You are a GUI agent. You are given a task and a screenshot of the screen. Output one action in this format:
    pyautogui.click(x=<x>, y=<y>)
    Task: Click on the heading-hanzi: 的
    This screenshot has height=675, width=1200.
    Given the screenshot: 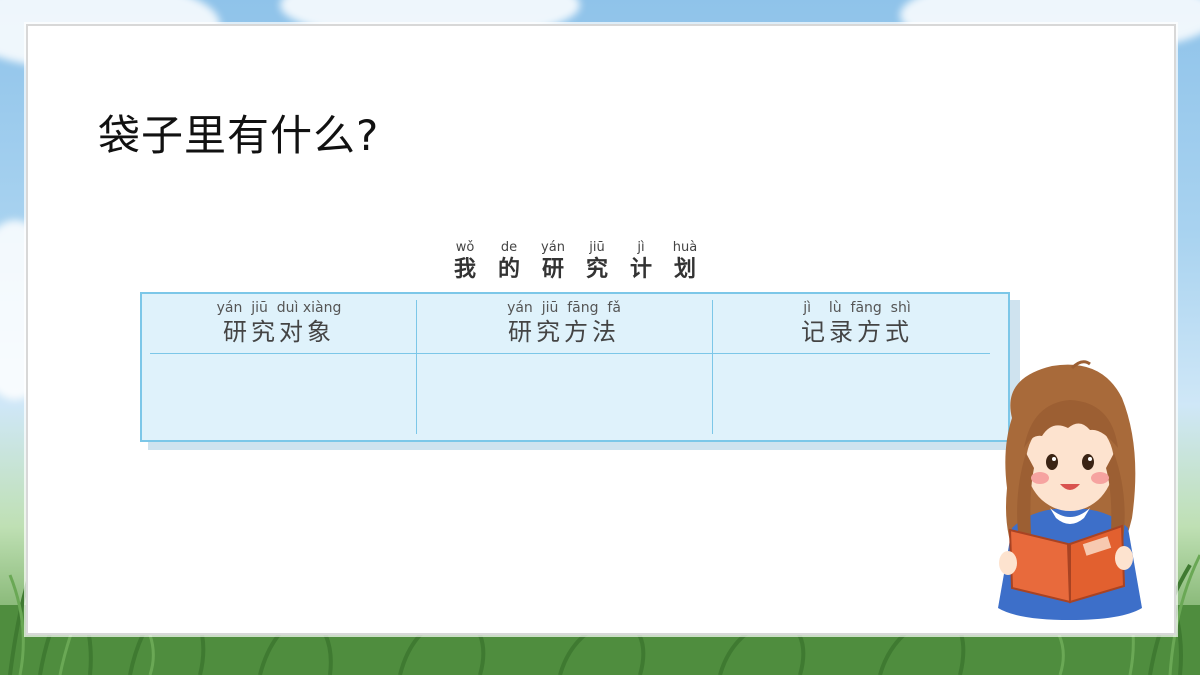 What is the action you would take?
    pyautogui.click(x=508, y=269)
    